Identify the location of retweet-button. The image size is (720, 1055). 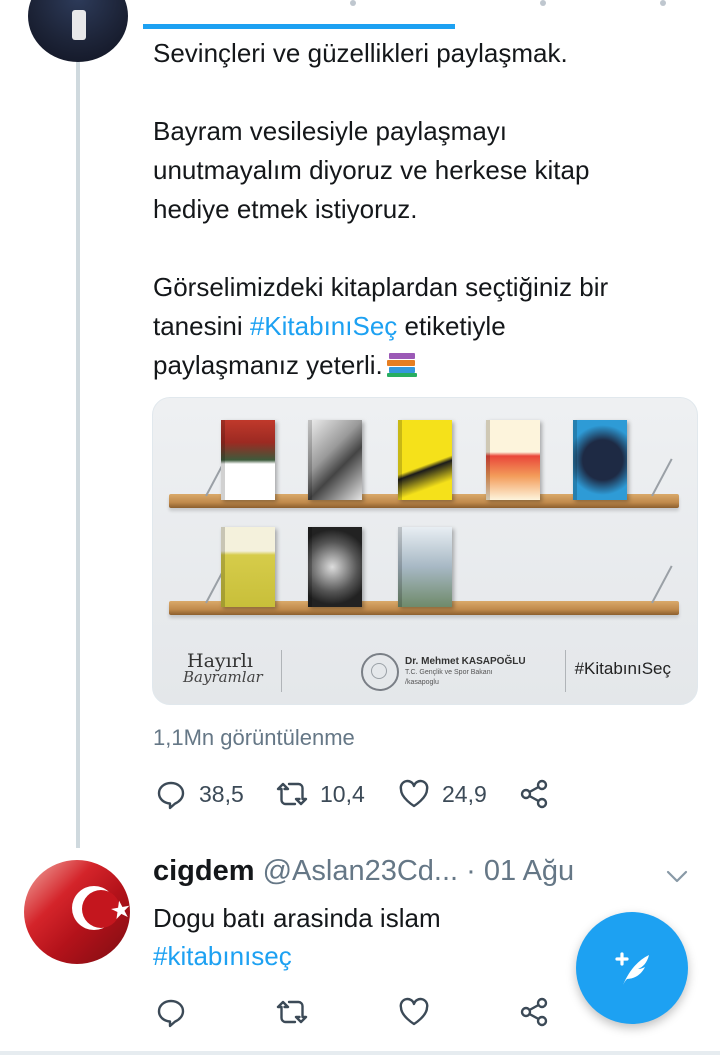
(292, 1012).